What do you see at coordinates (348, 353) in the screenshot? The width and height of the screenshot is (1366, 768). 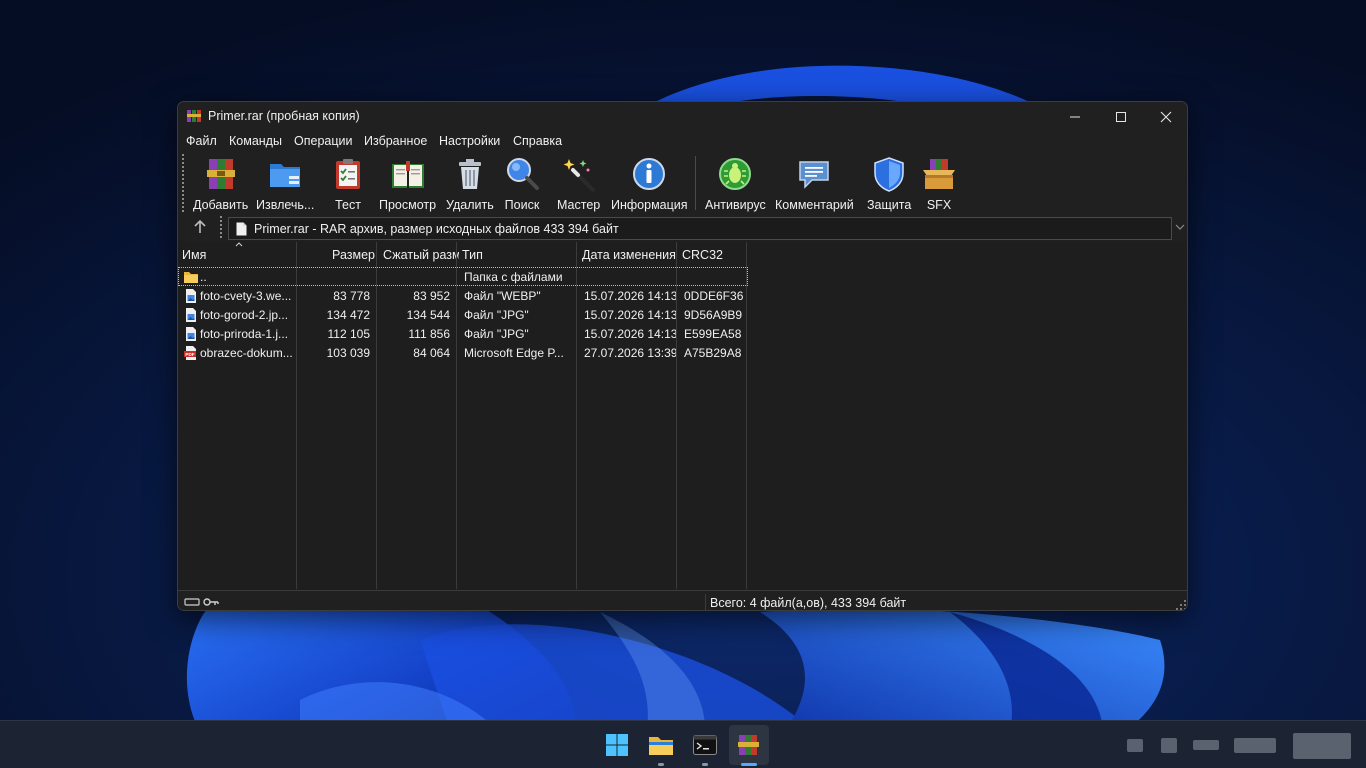 I see `file-size: 103 039` at bounding box center [348, 353].